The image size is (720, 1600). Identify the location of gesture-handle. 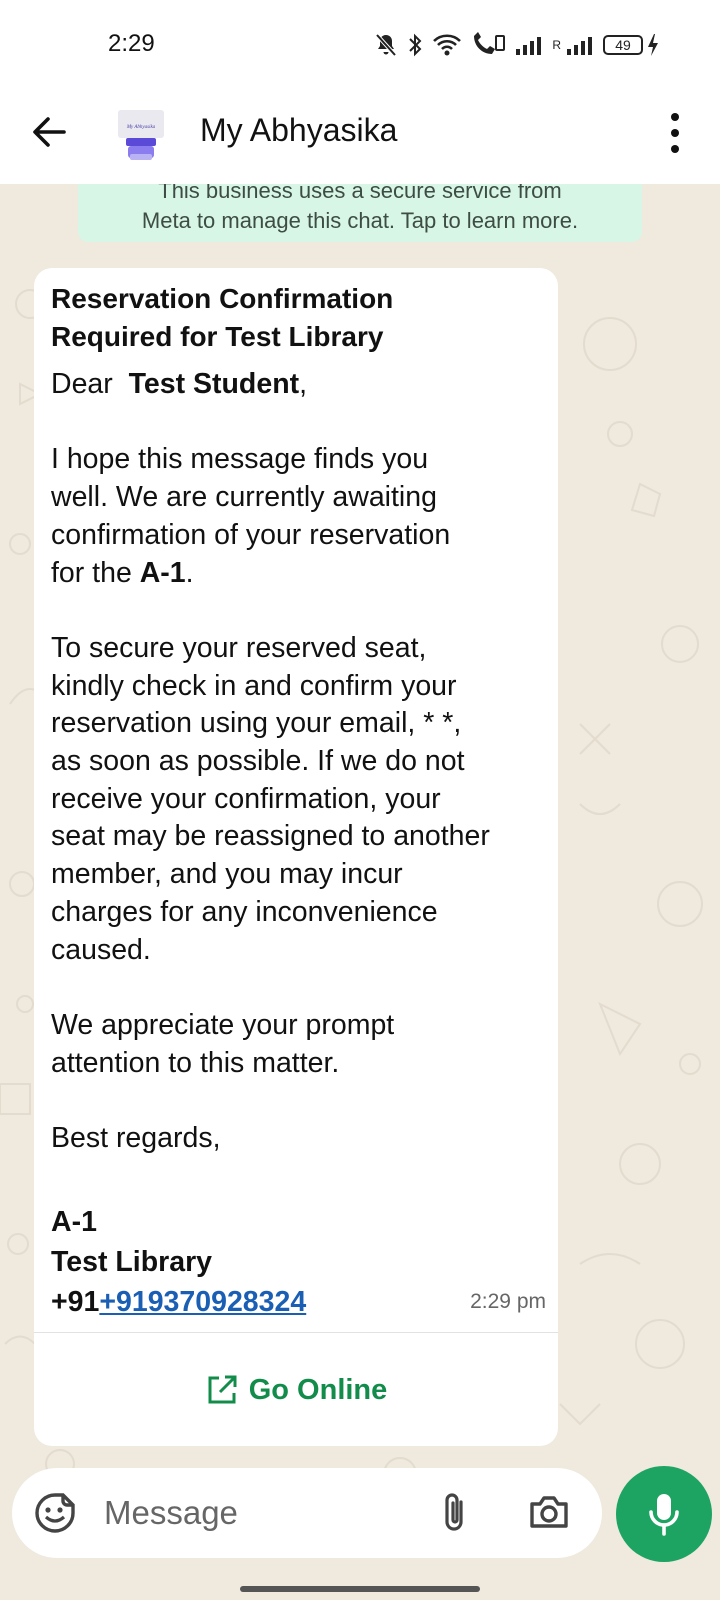
(360, 1589).